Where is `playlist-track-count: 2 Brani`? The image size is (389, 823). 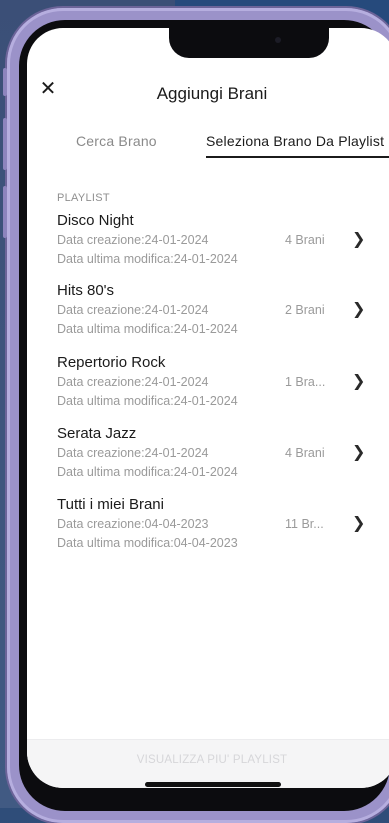
playlist-track-count: 2 Brani is located at coordinates (305, 310).